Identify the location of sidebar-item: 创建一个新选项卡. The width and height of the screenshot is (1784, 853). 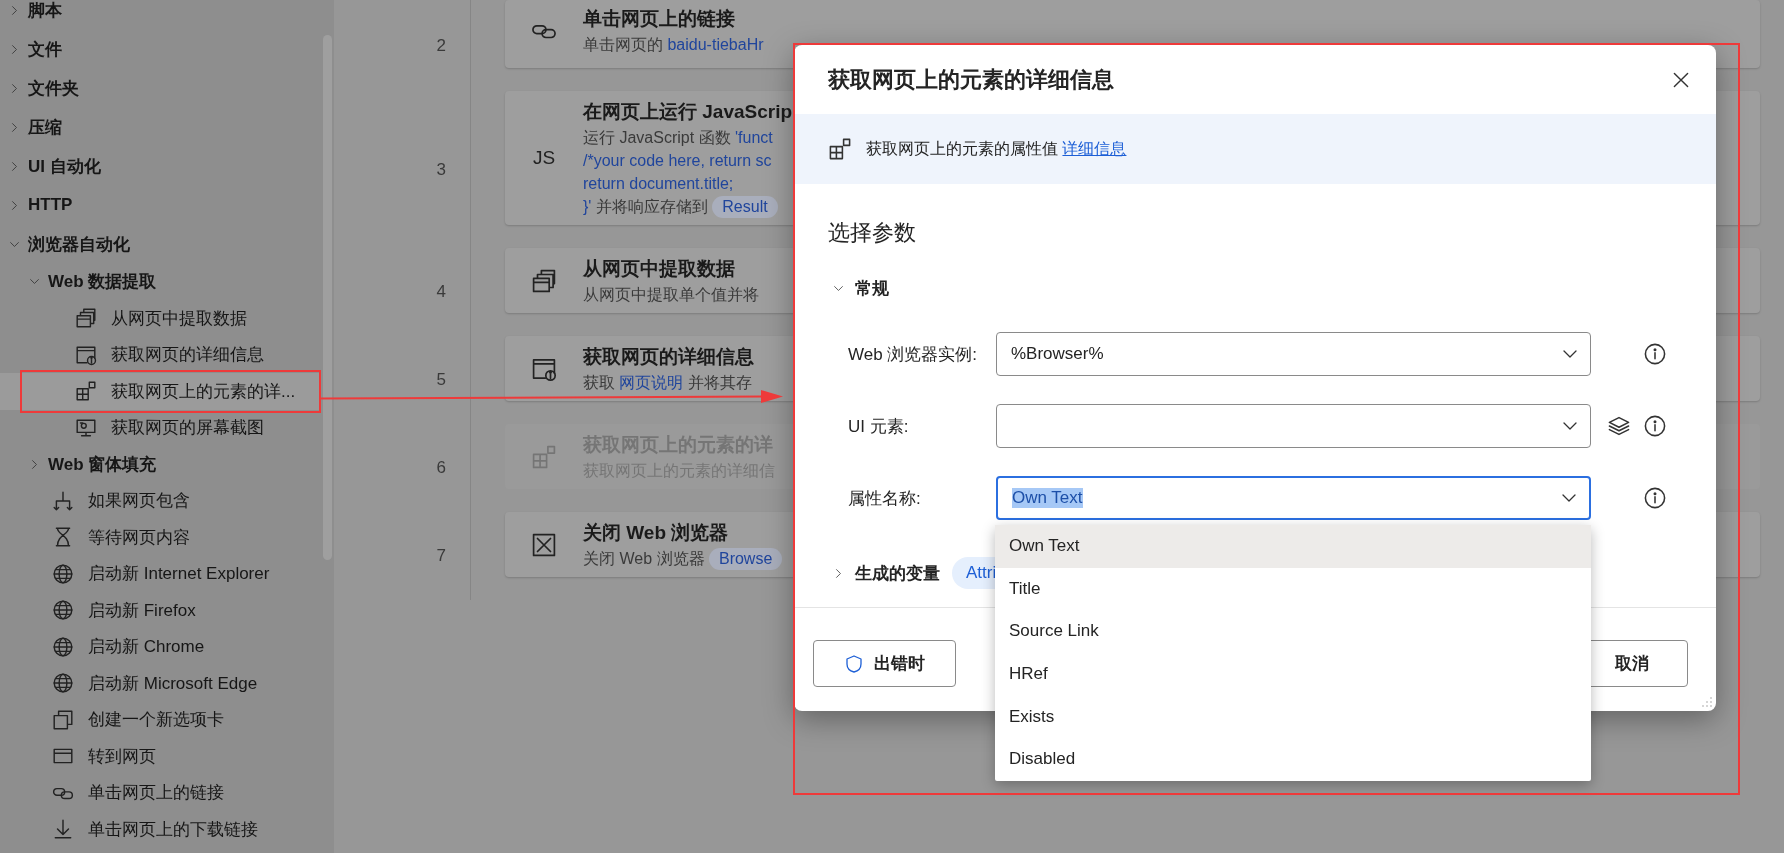
(160, 719).